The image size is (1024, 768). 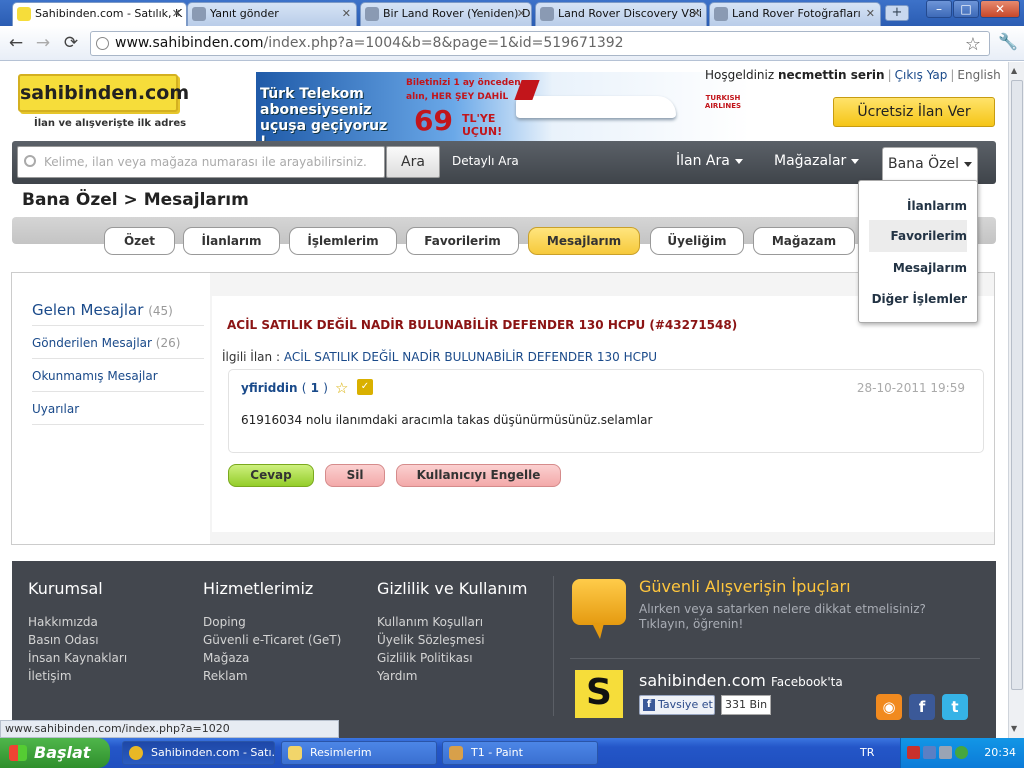 What do you see at coordinates (95, 376) in the screenshot?
I see `sidebar-item-okunmamis: Okunmamış Mesajlar` at bounding box center [95, 376].